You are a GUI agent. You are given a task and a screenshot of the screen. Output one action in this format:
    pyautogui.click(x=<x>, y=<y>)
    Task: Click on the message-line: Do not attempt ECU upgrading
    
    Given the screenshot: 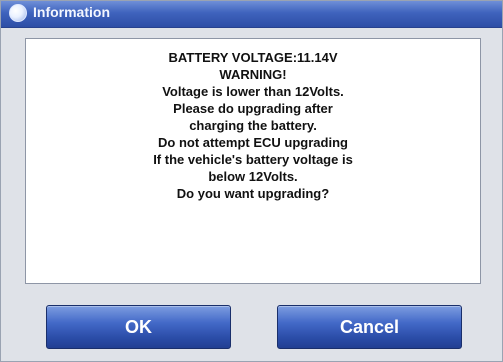 What is the action you would take?
    pyautogui.click(x=253, y=142)
    